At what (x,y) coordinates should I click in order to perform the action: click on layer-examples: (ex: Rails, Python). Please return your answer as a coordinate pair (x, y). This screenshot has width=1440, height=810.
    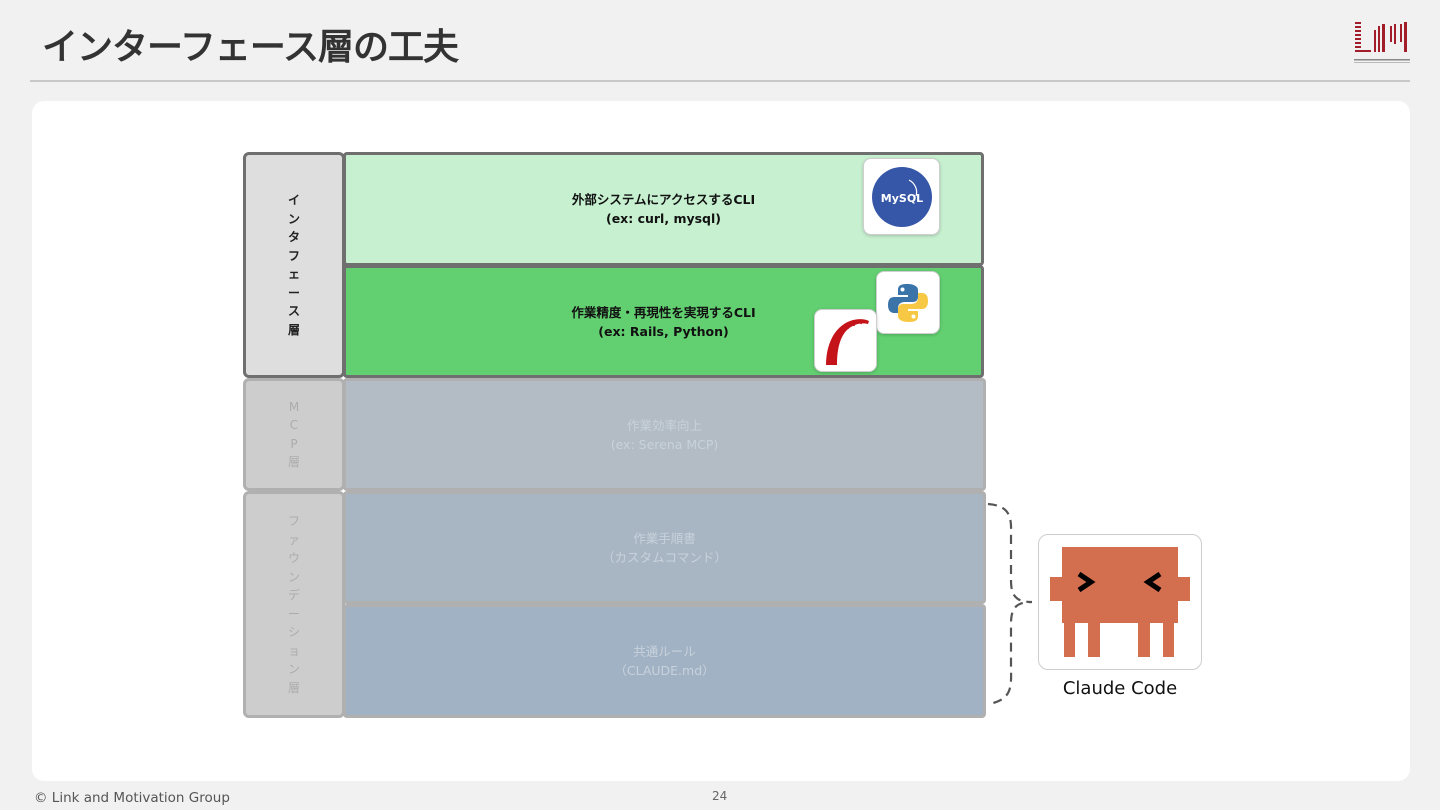
    Looking at the image, I should click on (663, 331).